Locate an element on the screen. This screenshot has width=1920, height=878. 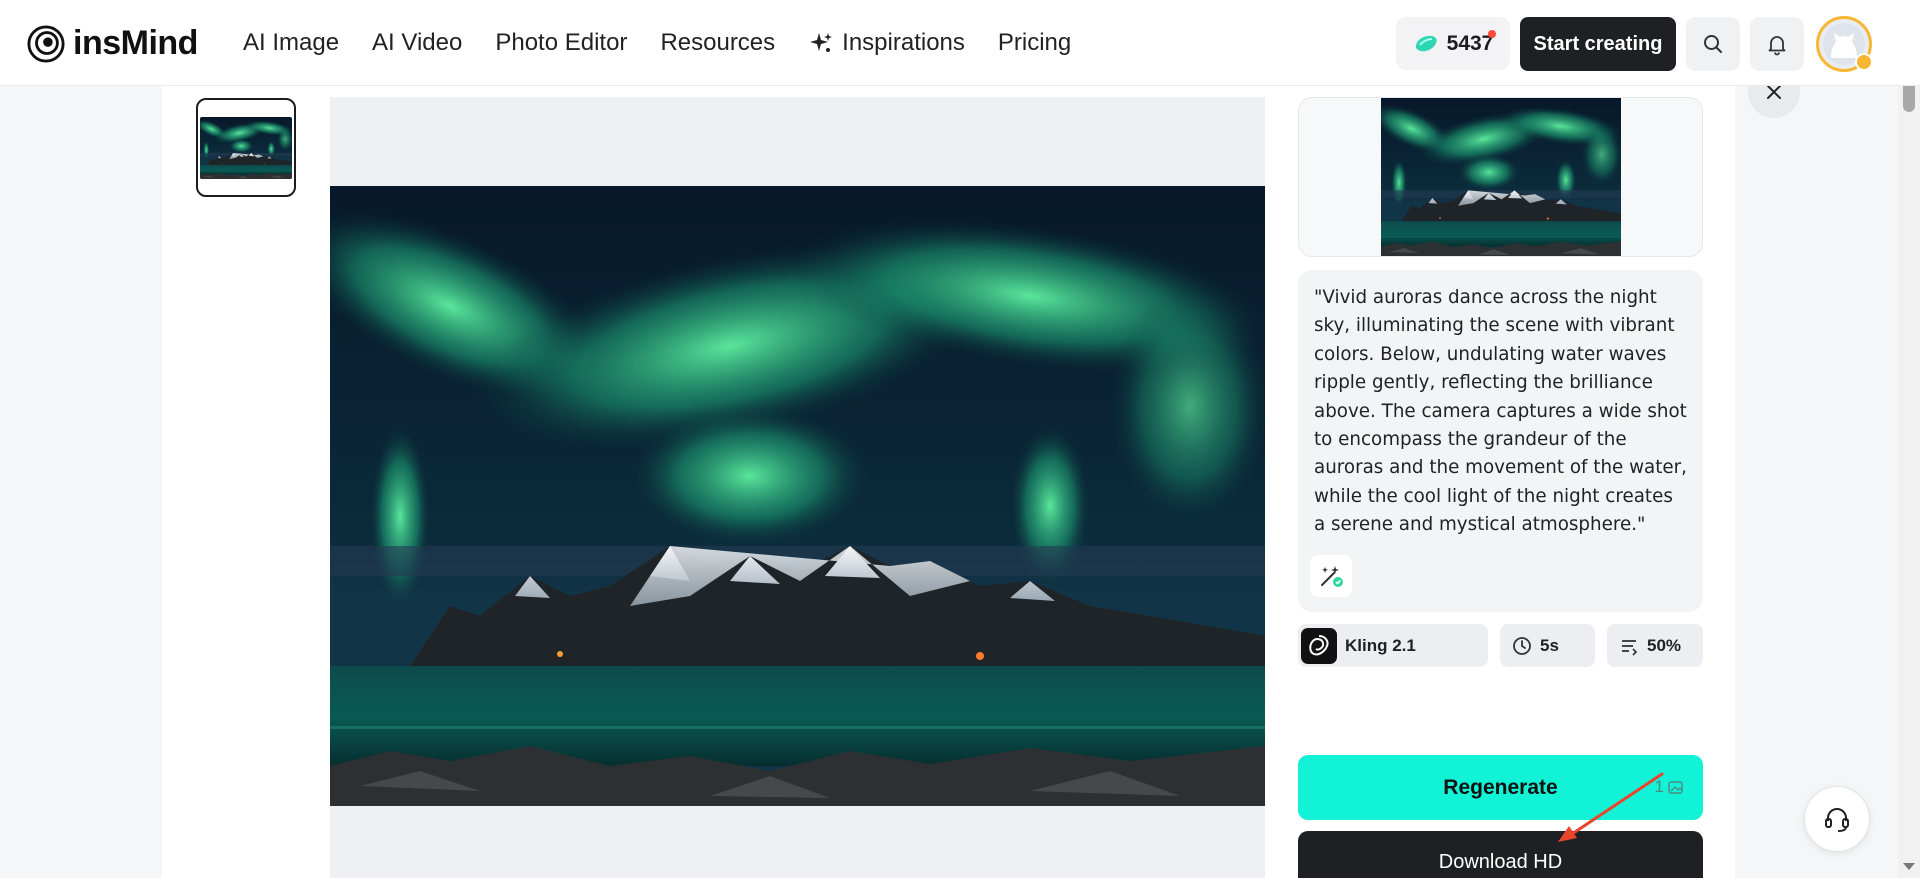
brand-logo: insMind is located at coordinates (112, 43).